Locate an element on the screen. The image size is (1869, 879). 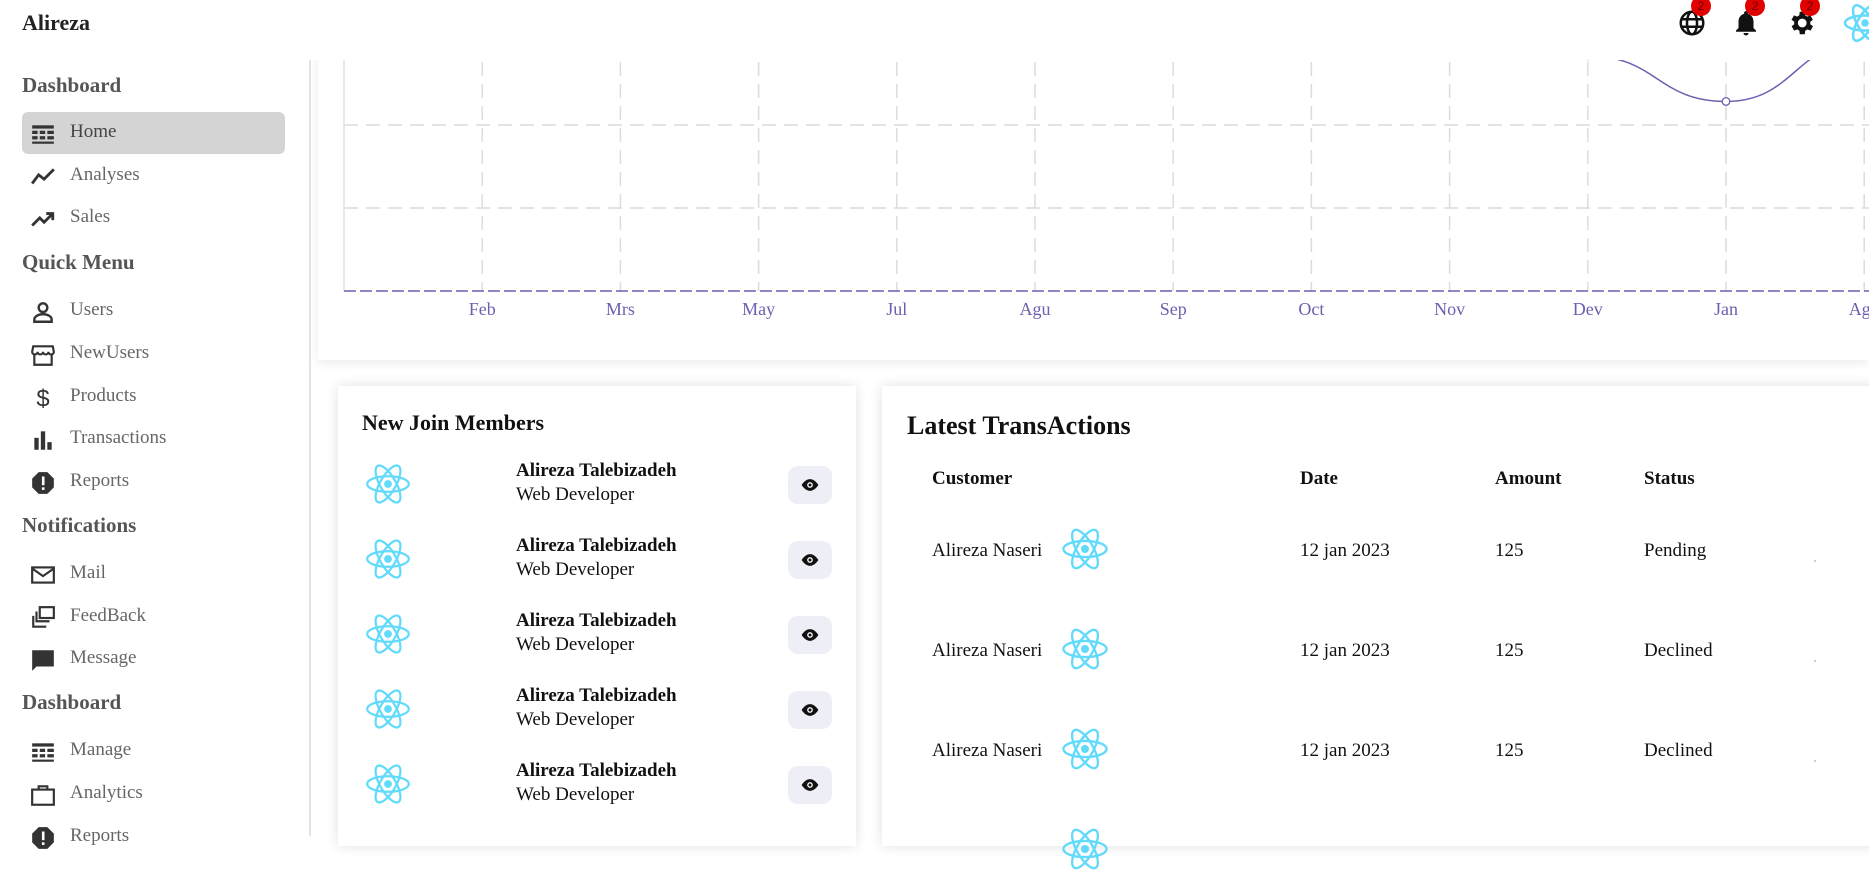
transaction-amount: 125 is located at coordinates (1509, 650).